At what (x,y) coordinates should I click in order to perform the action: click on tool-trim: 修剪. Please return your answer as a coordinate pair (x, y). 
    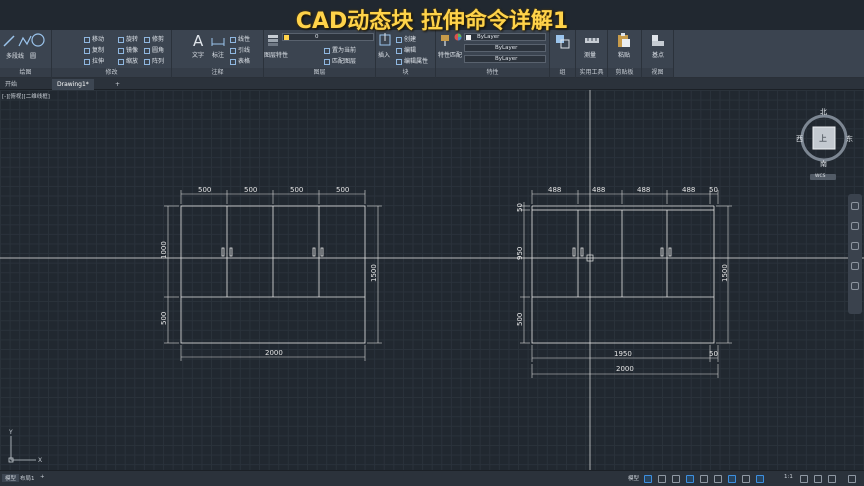
    Looking at the image, I should click on (154, 38).